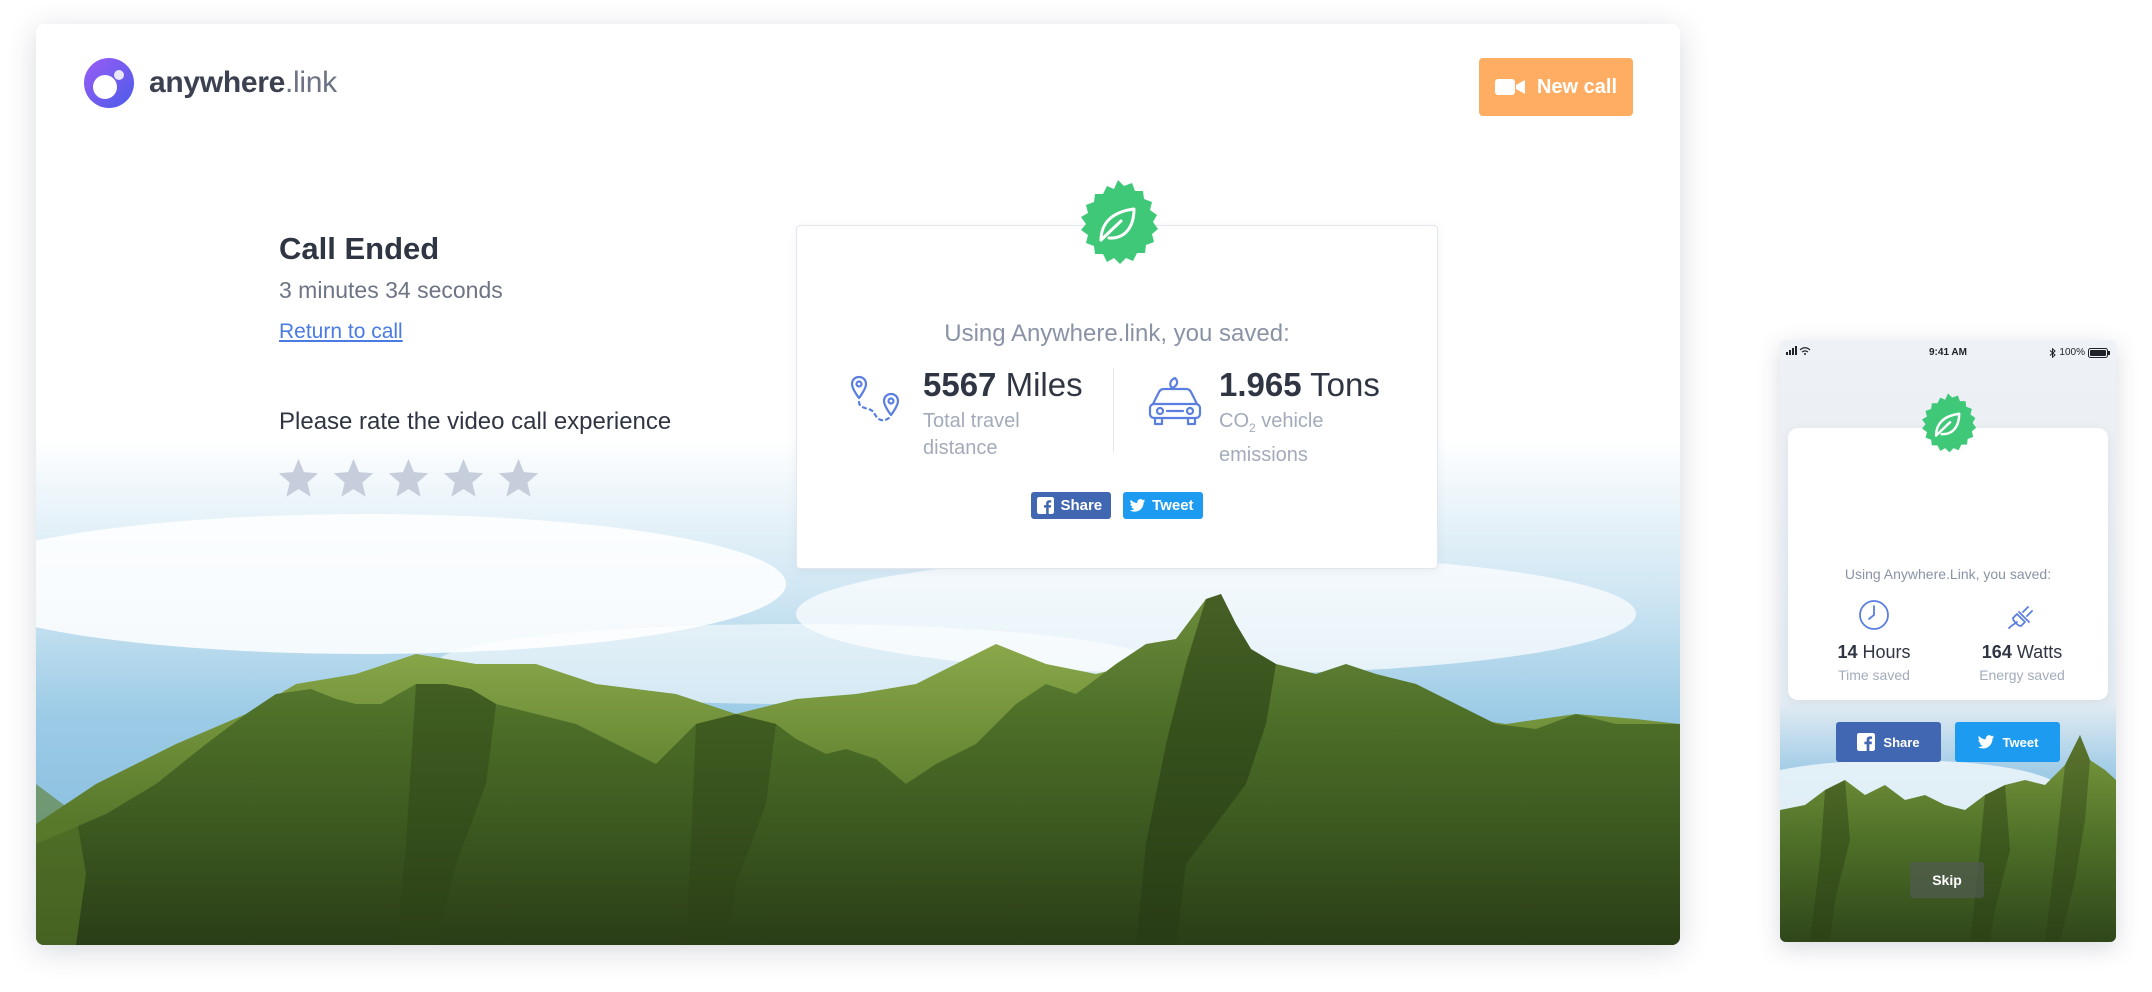 The height and width of the screenshot is (992, 2152). I want to click on mobile-share-label: Share, so click(1901, 742).